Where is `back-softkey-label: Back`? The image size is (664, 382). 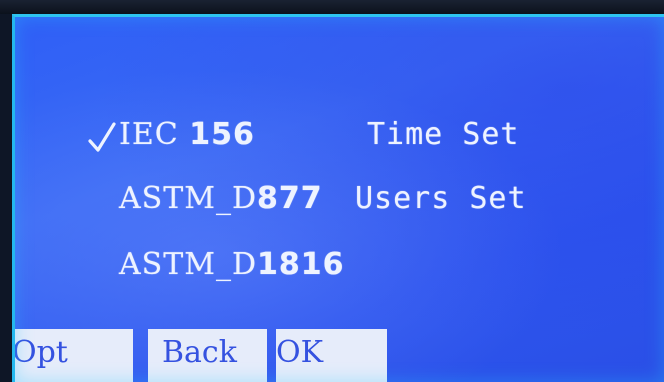 back-softkey-label: Back is located at coordinates (199, 352).